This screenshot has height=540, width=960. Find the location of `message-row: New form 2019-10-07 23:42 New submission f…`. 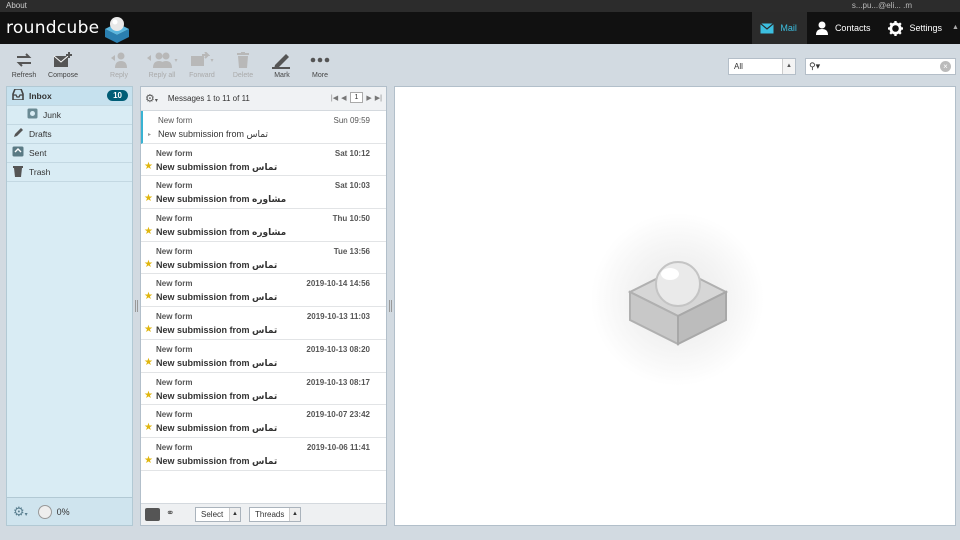

message-row: New form 2019-10-07 23:42 New submission f… is located at coordinates (263, 421).